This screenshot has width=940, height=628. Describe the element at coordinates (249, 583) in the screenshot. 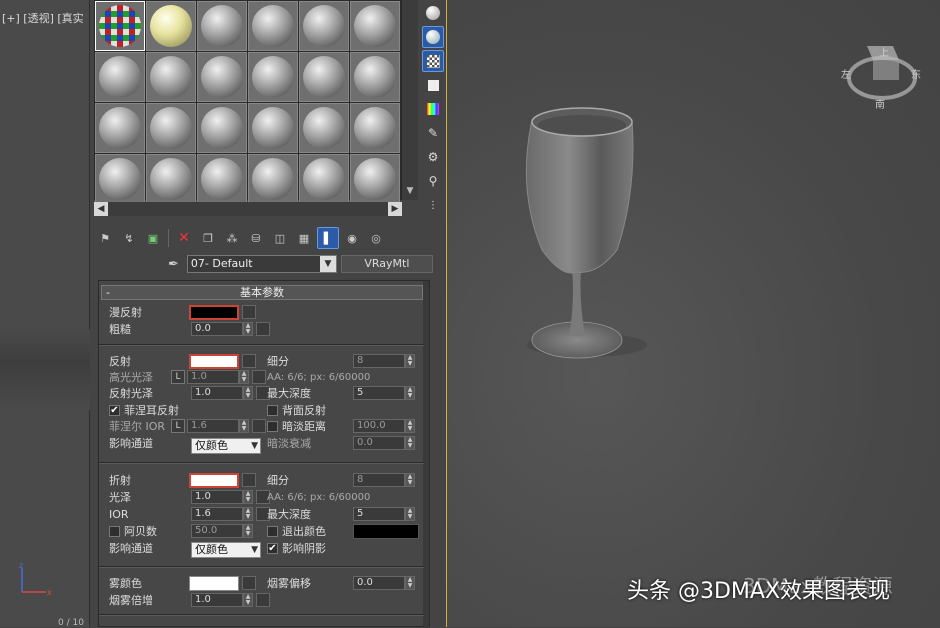

I see `fog-map-button` at that location.